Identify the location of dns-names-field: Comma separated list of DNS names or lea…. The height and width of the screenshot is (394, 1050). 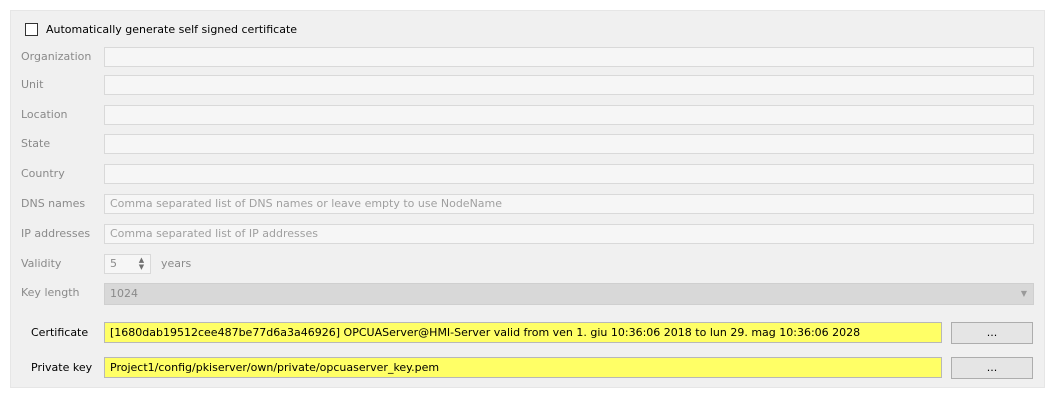
(569, 204).